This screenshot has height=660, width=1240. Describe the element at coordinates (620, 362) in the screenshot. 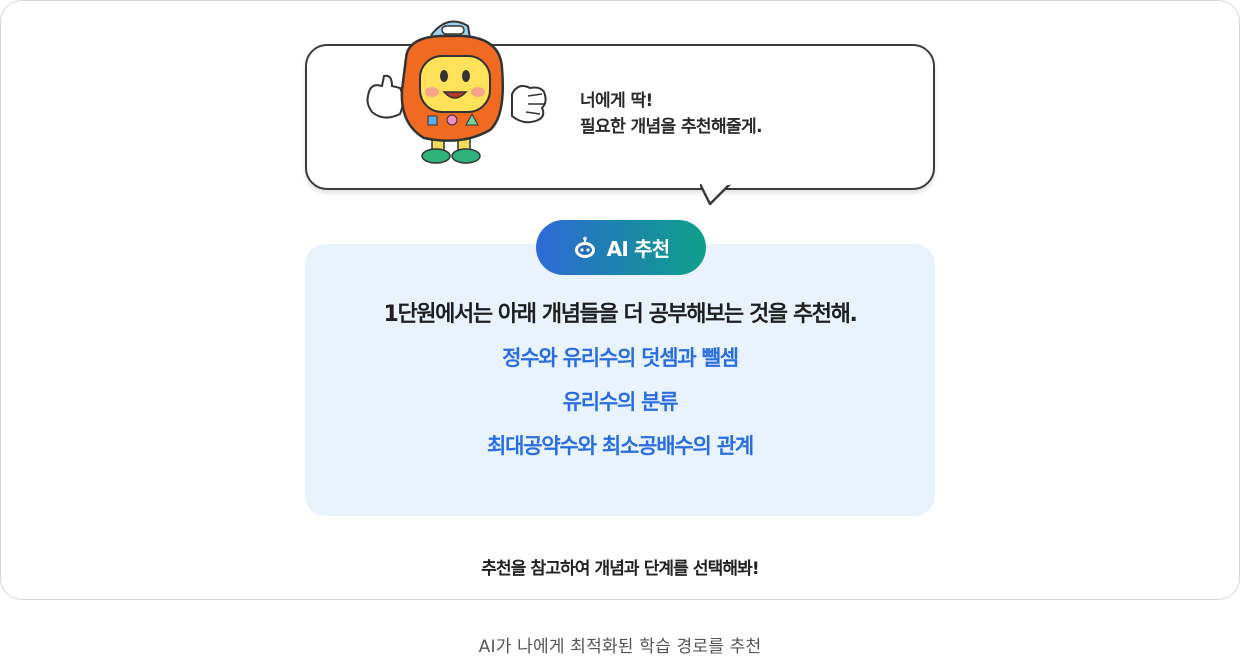

I see `concept-item: 정수와 유리수의 덧셈과 뺄셈` at that location.